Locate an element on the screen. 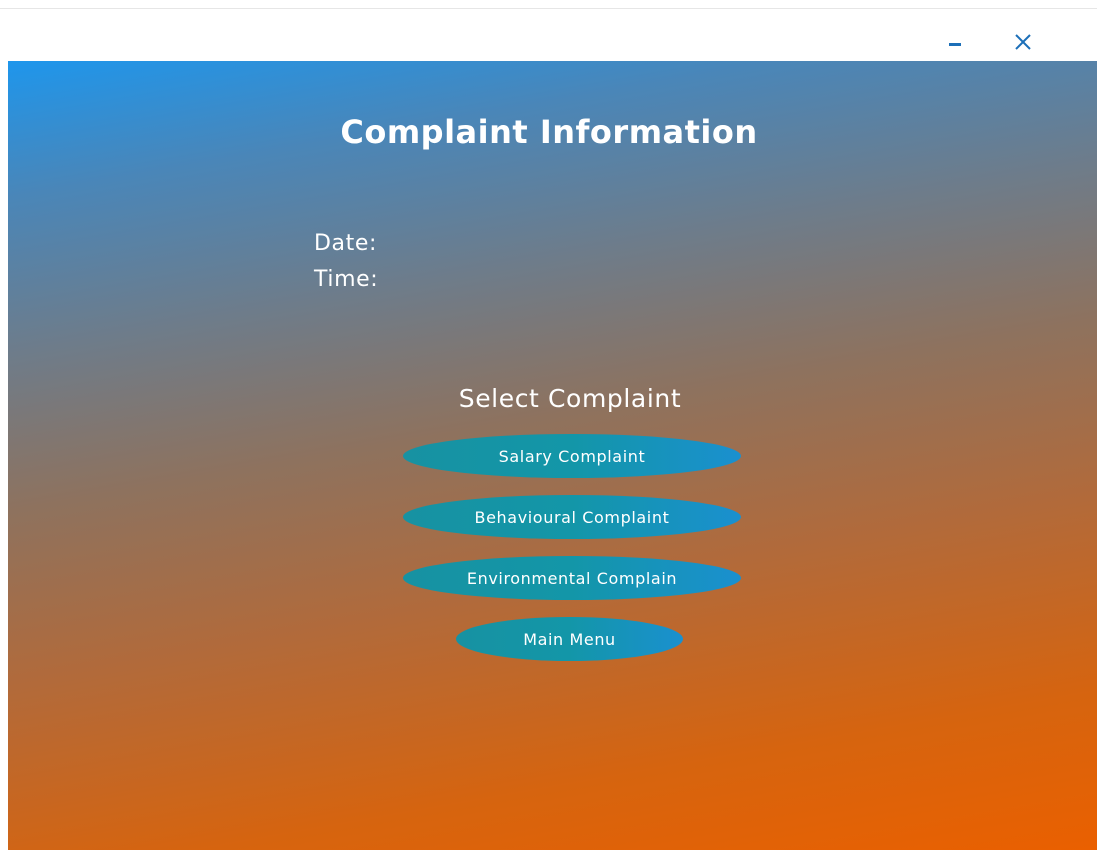 The height and width of the screenshot is (850, 1097). main-menu-button: Main Menu is located at coordinates (569, 639).